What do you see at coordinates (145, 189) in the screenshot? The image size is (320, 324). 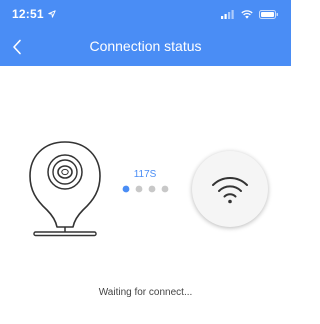 I see `progress-dots` at bounding box center [145, 189].